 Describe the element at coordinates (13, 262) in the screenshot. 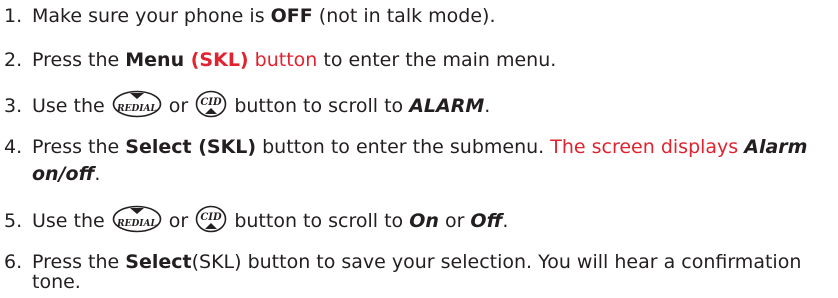

I see `step-number: 6.` at that location.